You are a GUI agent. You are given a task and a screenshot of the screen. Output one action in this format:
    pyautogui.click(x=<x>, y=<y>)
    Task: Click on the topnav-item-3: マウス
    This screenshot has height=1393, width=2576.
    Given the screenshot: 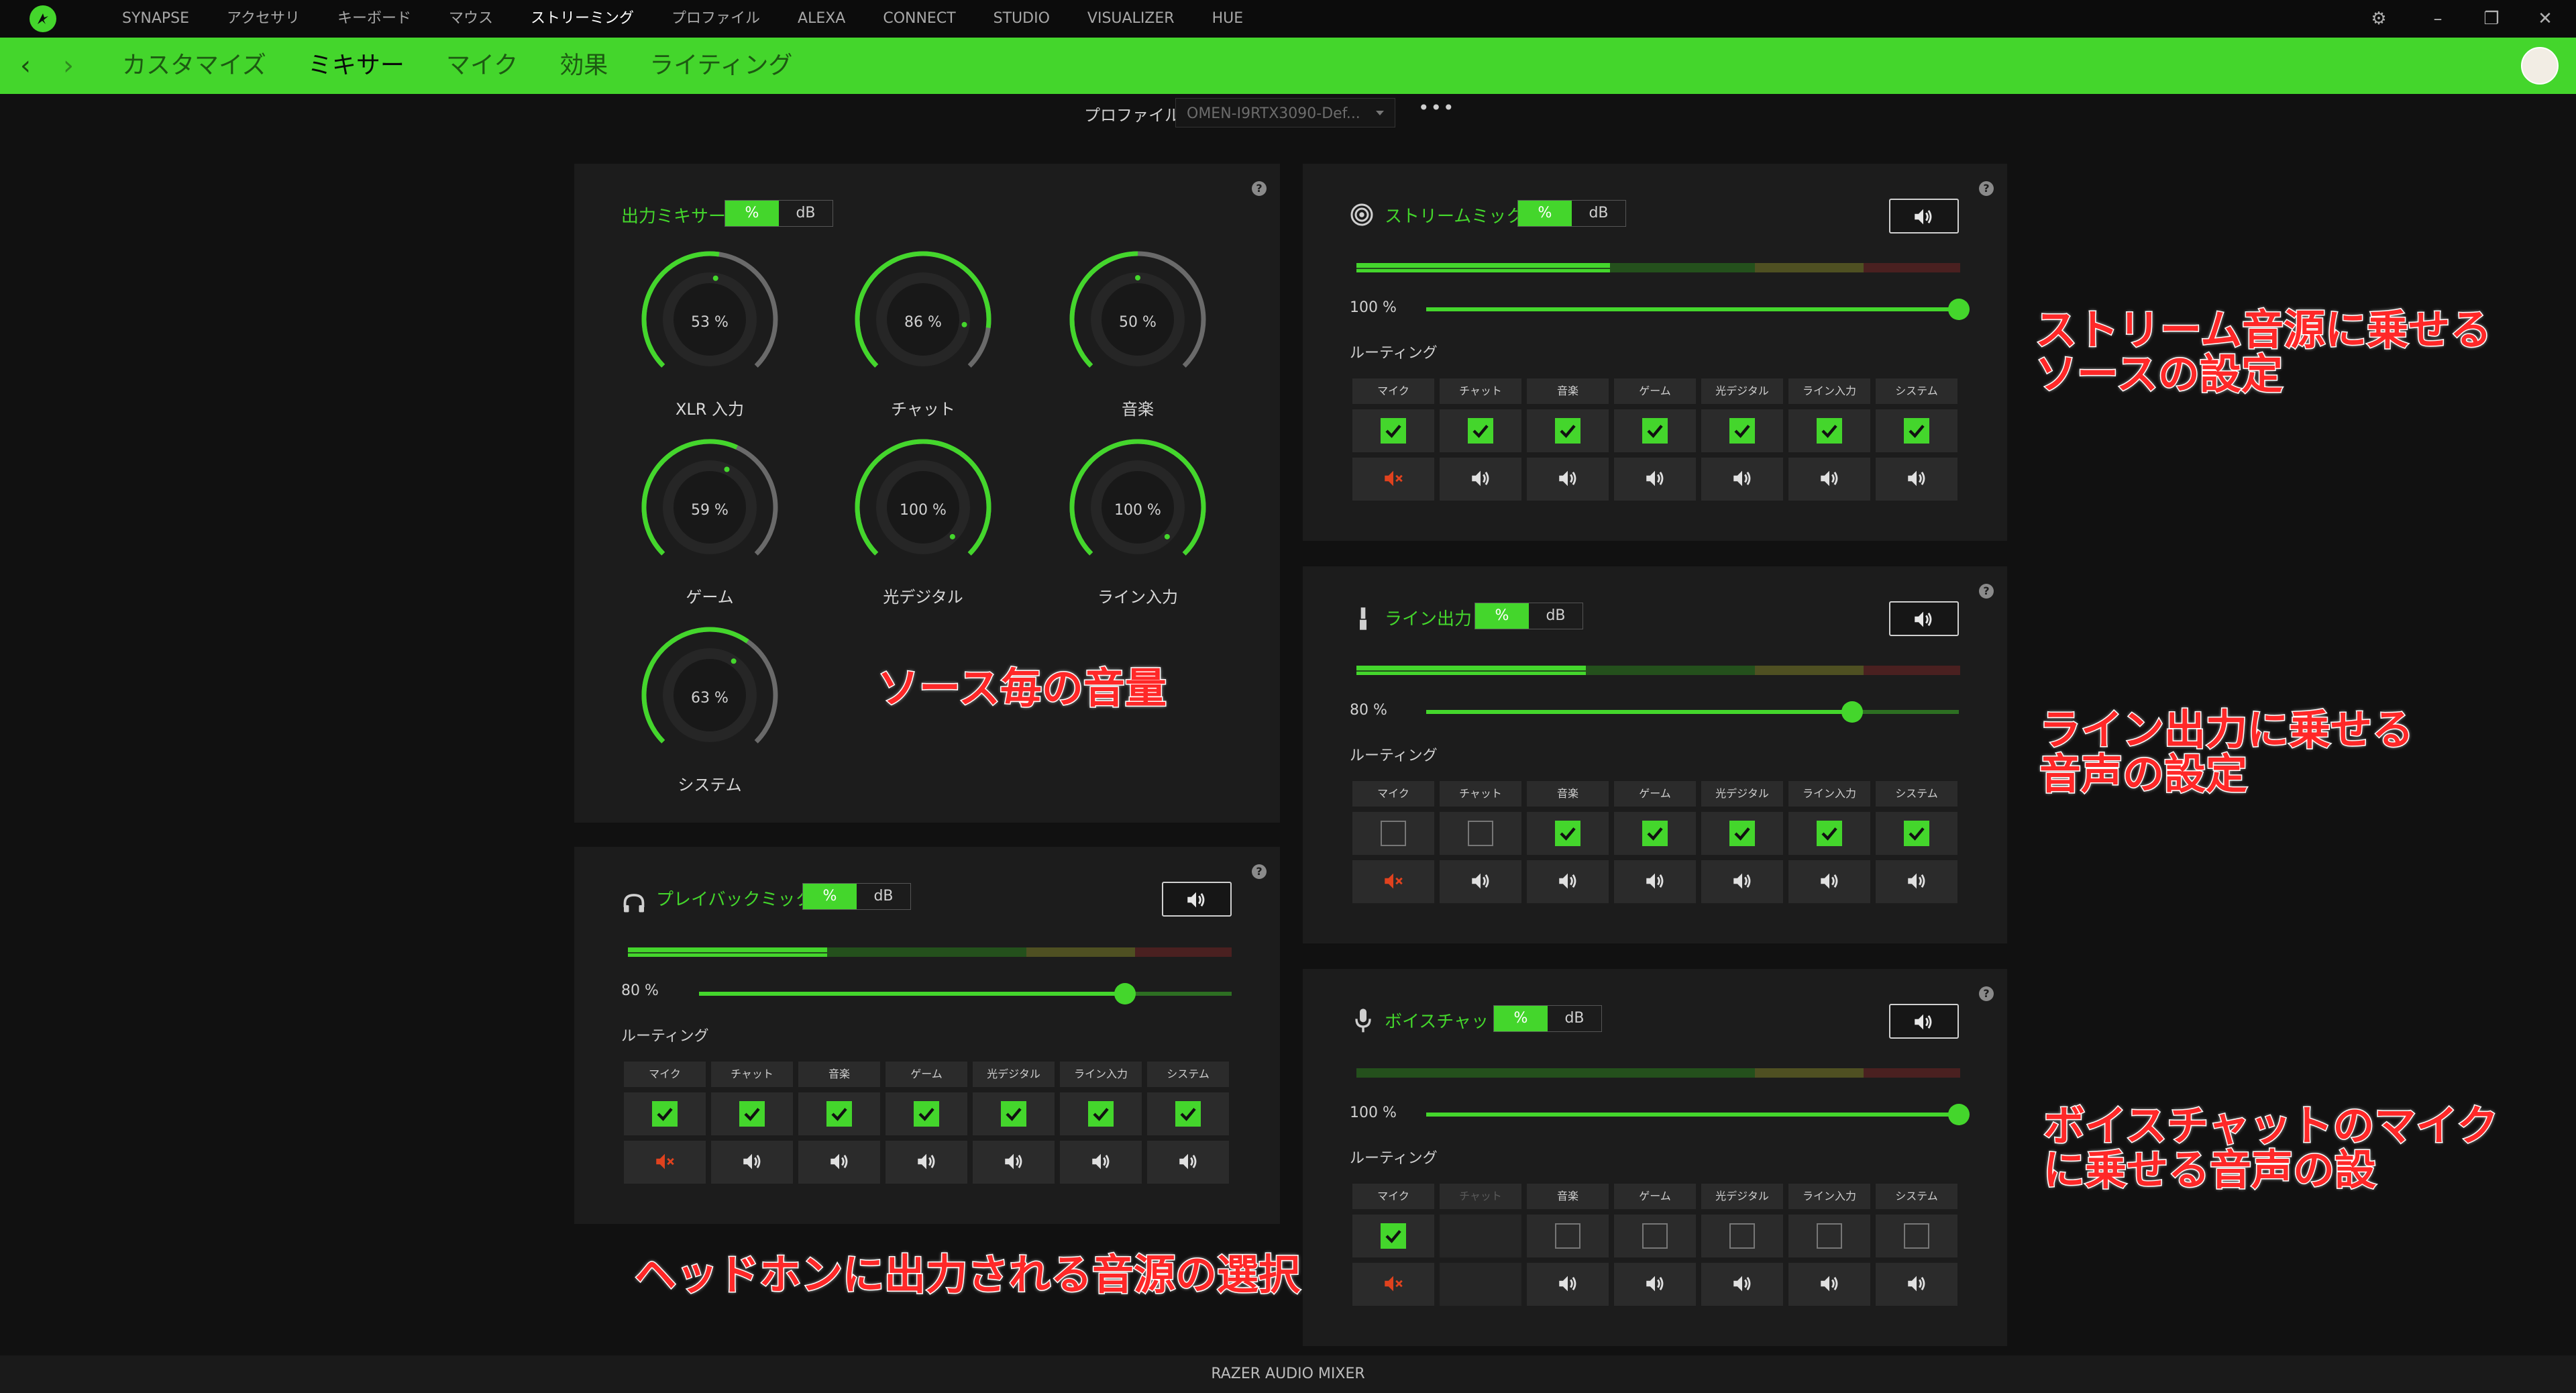 What is the action you would take?
    pyautogui.click(x=471, y=19)
    